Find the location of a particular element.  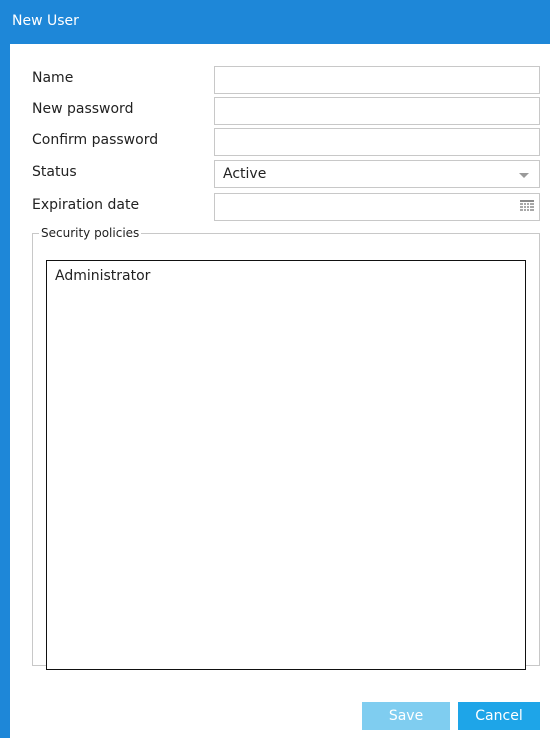

policy-list-item: Administrator is located at coordinates (286, 276).